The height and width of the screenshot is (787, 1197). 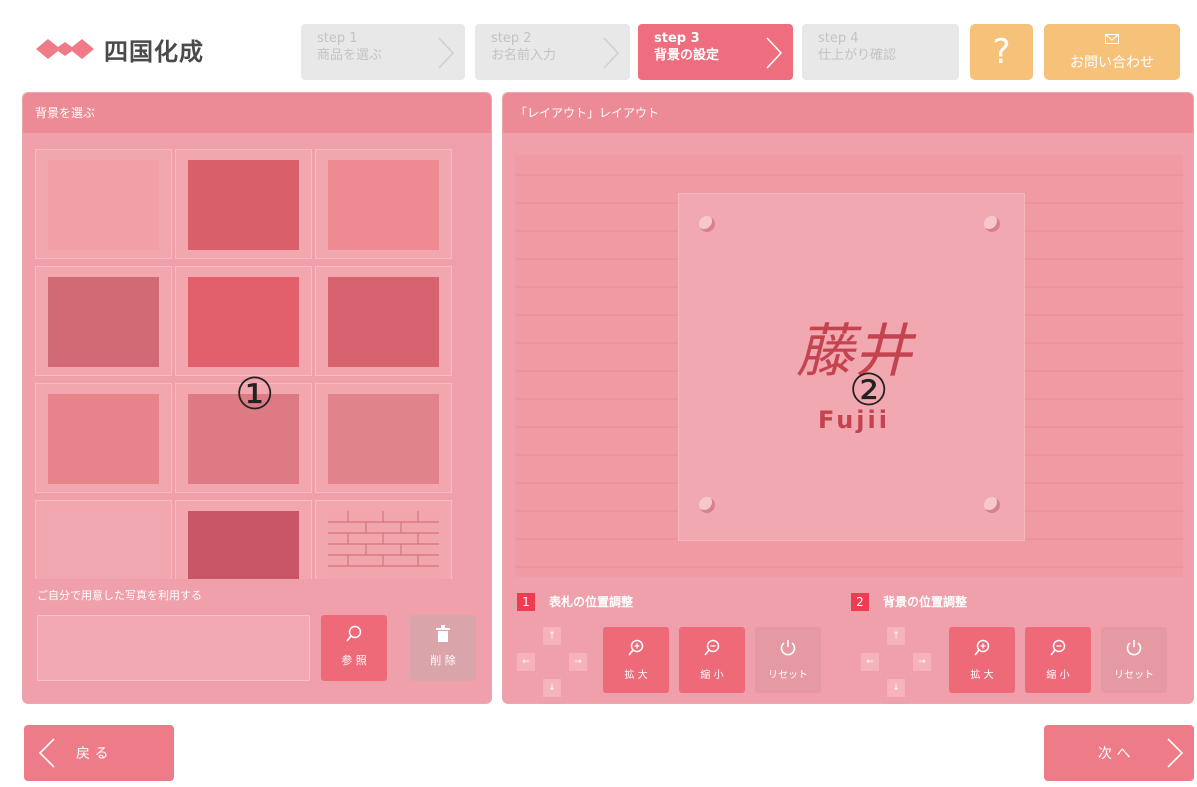 I want to click on browse-label: 参 照, so click(x=354, y=660).